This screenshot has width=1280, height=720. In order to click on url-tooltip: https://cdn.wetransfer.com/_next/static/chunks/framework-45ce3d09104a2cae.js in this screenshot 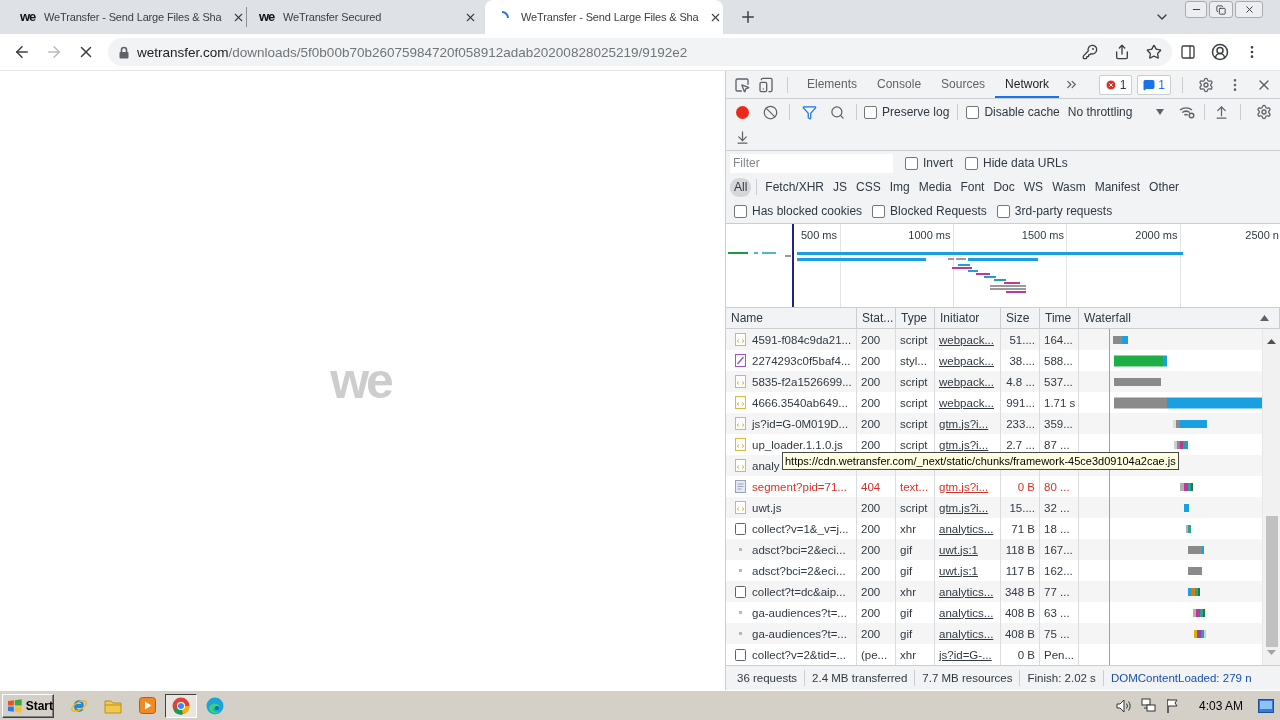, I will do `click(980, 461)`.